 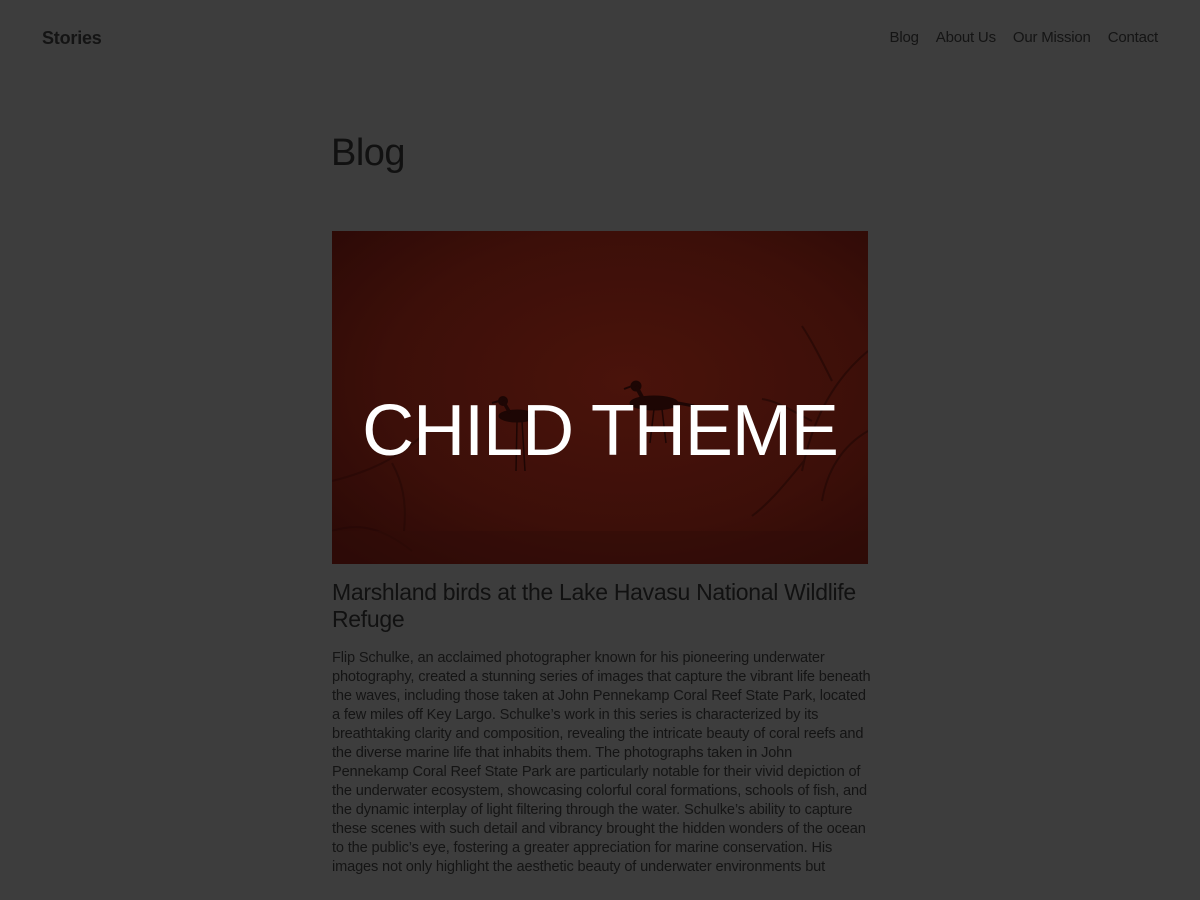 What do you see at coordinates (368, 153) in the screenshot?
I see `page-title: Blog` at bounding box center [368, 153].